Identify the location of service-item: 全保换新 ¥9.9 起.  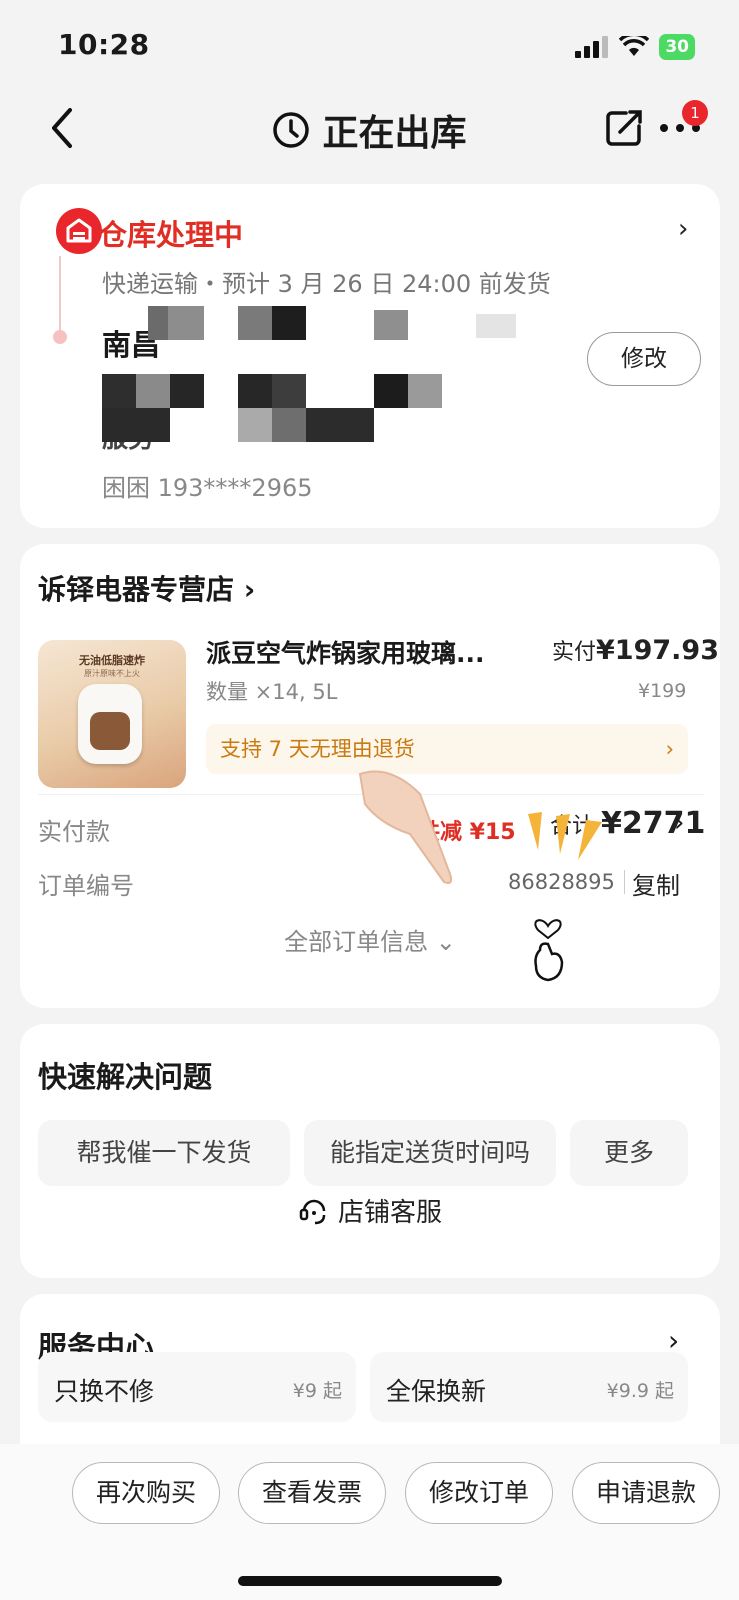
(529, 1387).